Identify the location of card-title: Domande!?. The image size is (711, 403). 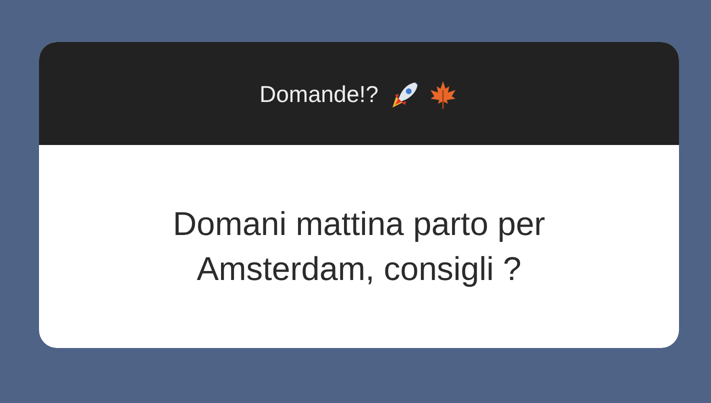
(319, 94).